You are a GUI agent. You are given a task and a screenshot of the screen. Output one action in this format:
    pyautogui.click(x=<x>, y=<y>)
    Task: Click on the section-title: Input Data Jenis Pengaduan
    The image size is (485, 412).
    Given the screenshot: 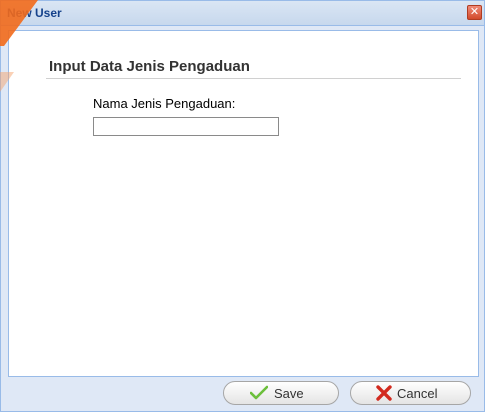 What is the action you would take?
    pyautogui.click(x=149, y=66)
    